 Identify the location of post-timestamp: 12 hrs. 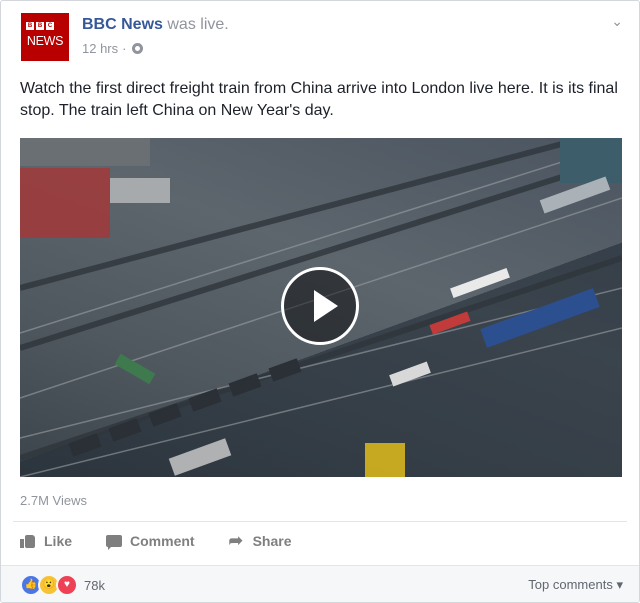
(100, 48).